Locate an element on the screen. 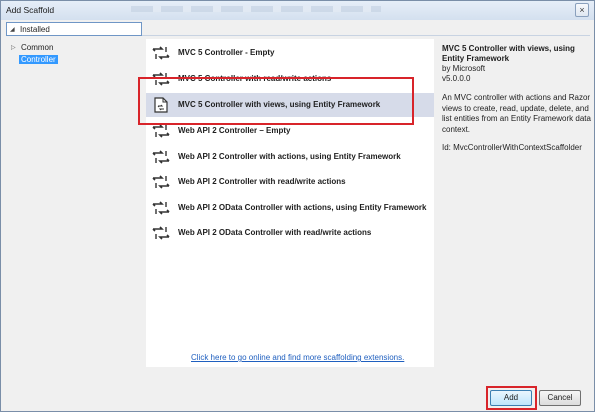  title-bar: Add Scaffold × is located at coordinates (297, 10).